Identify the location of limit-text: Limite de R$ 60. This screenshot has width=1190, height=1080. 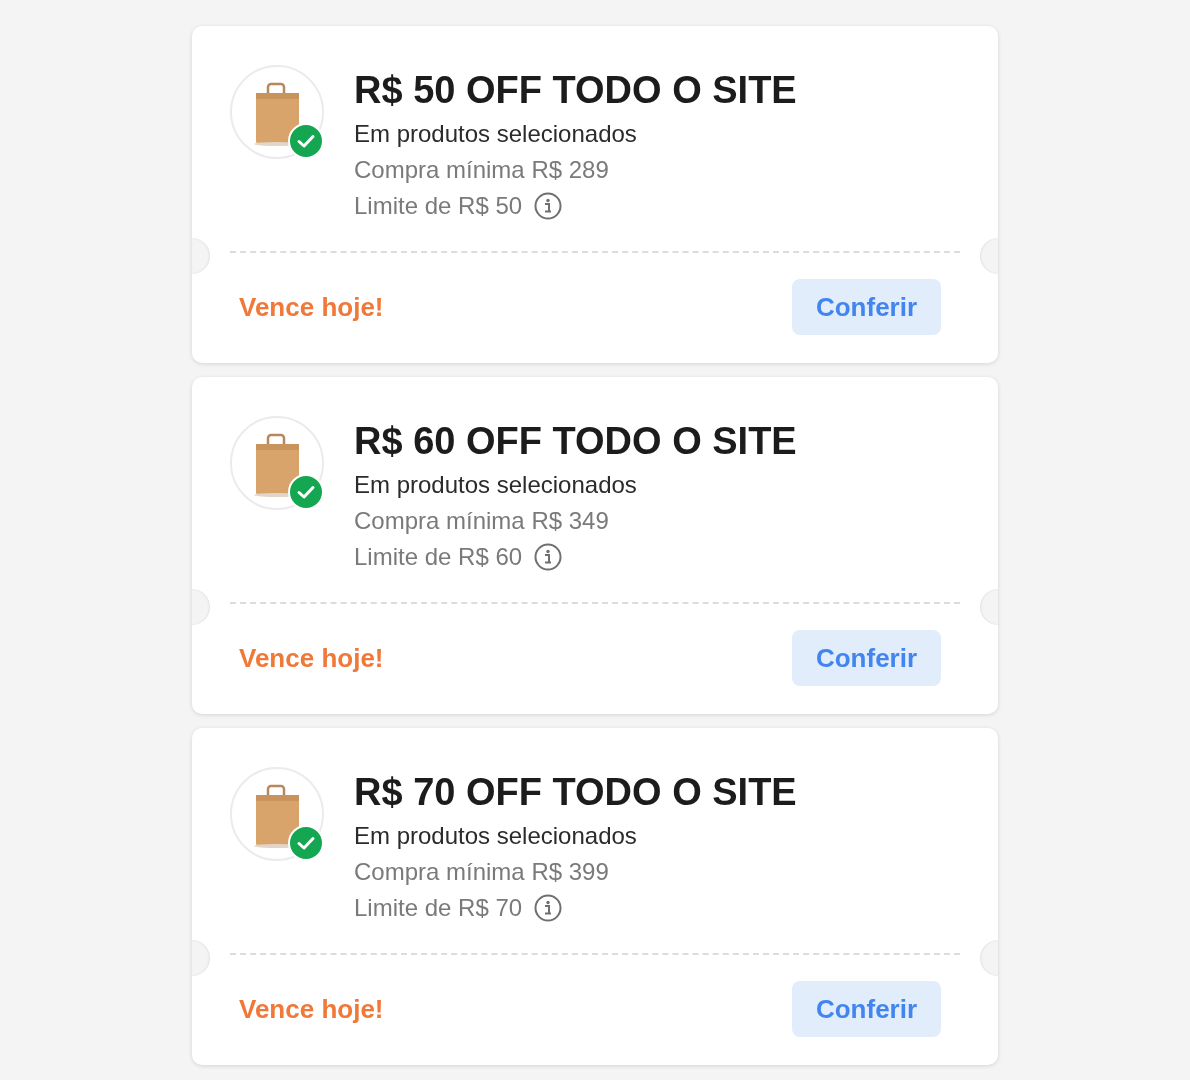
(438, 557).